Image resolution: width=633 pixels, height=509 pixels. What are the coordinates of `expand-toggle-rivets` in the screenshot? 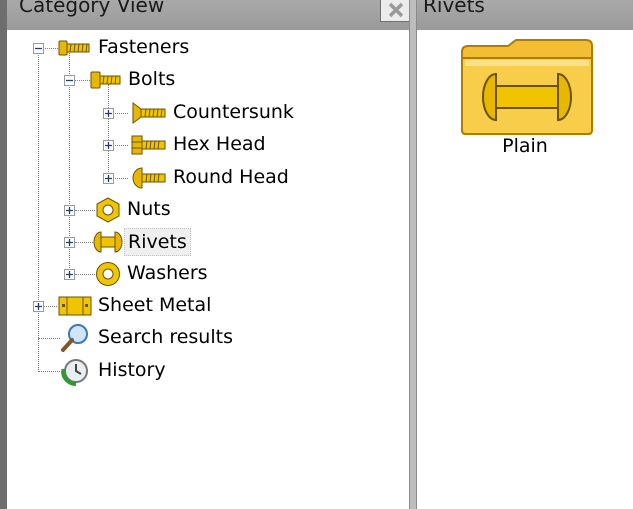 It's located at (69, 242).